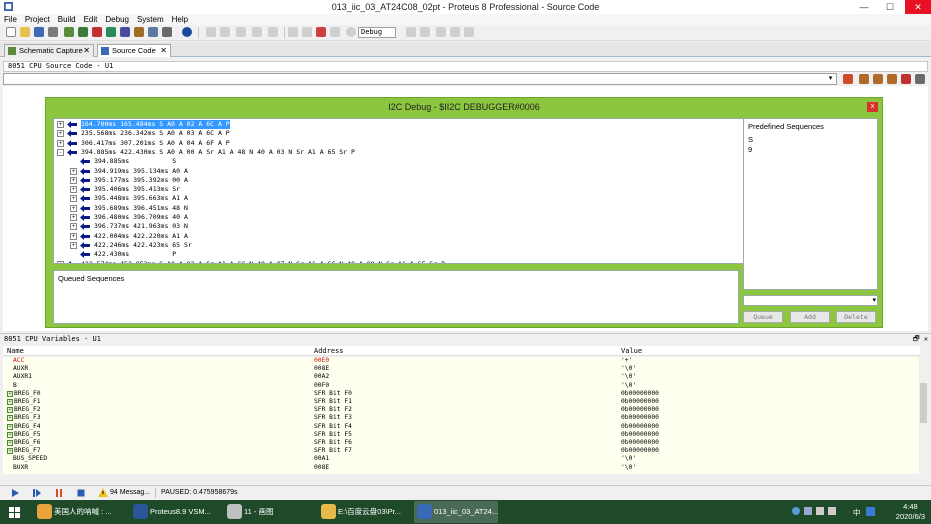 Image resolution: width=931 pixels, height=524 pixels. What do you see at coordinates (631, 351) in the screenshot?
I see `column-value: Value` at bounding box center [631, 351].